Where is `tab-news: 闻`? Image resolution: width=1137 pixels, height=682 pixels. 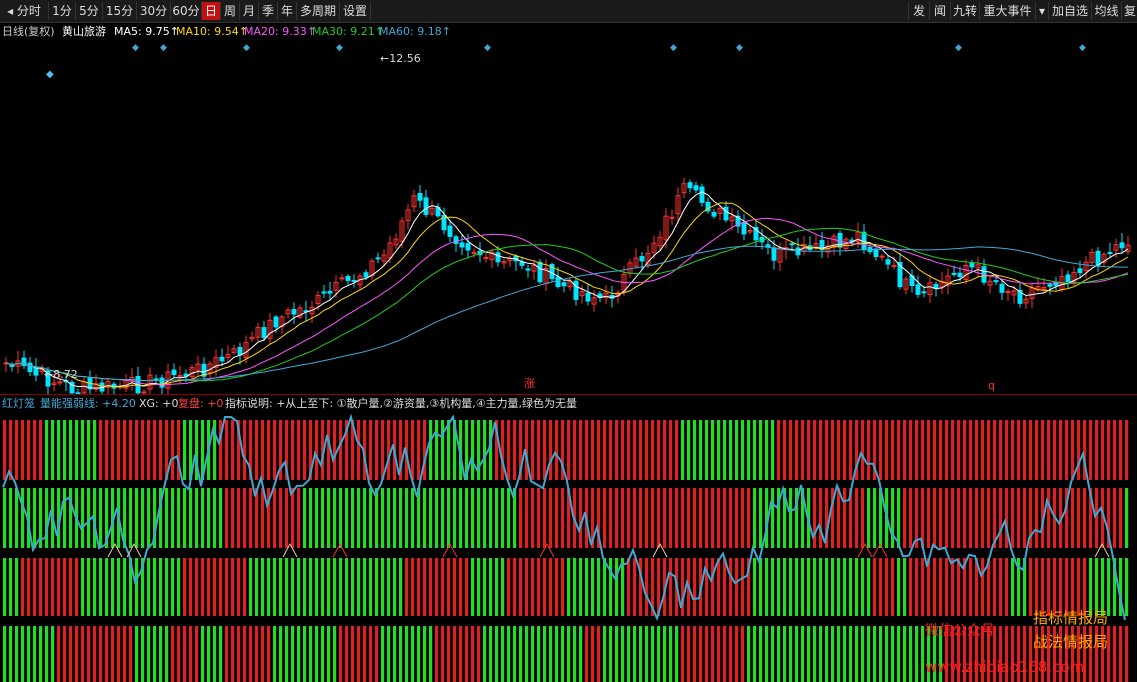
tab-news: 闻 is located at coordinates (939, 11).